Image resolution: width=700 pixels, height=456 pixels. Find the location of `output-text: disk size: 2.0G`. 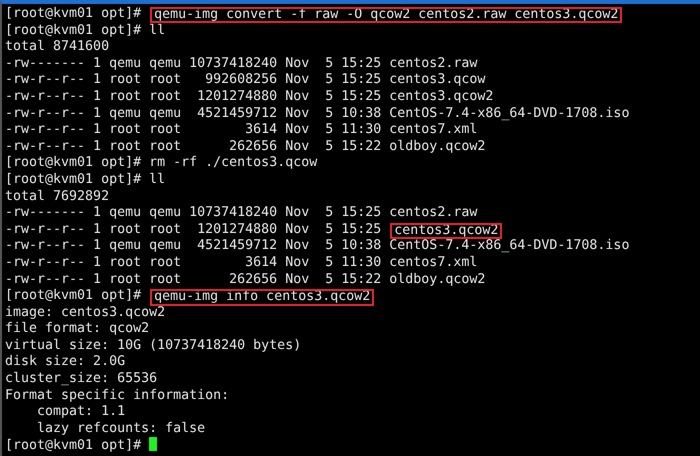

output-text: disk size: 2.0G is located at coordinates (65, 362).